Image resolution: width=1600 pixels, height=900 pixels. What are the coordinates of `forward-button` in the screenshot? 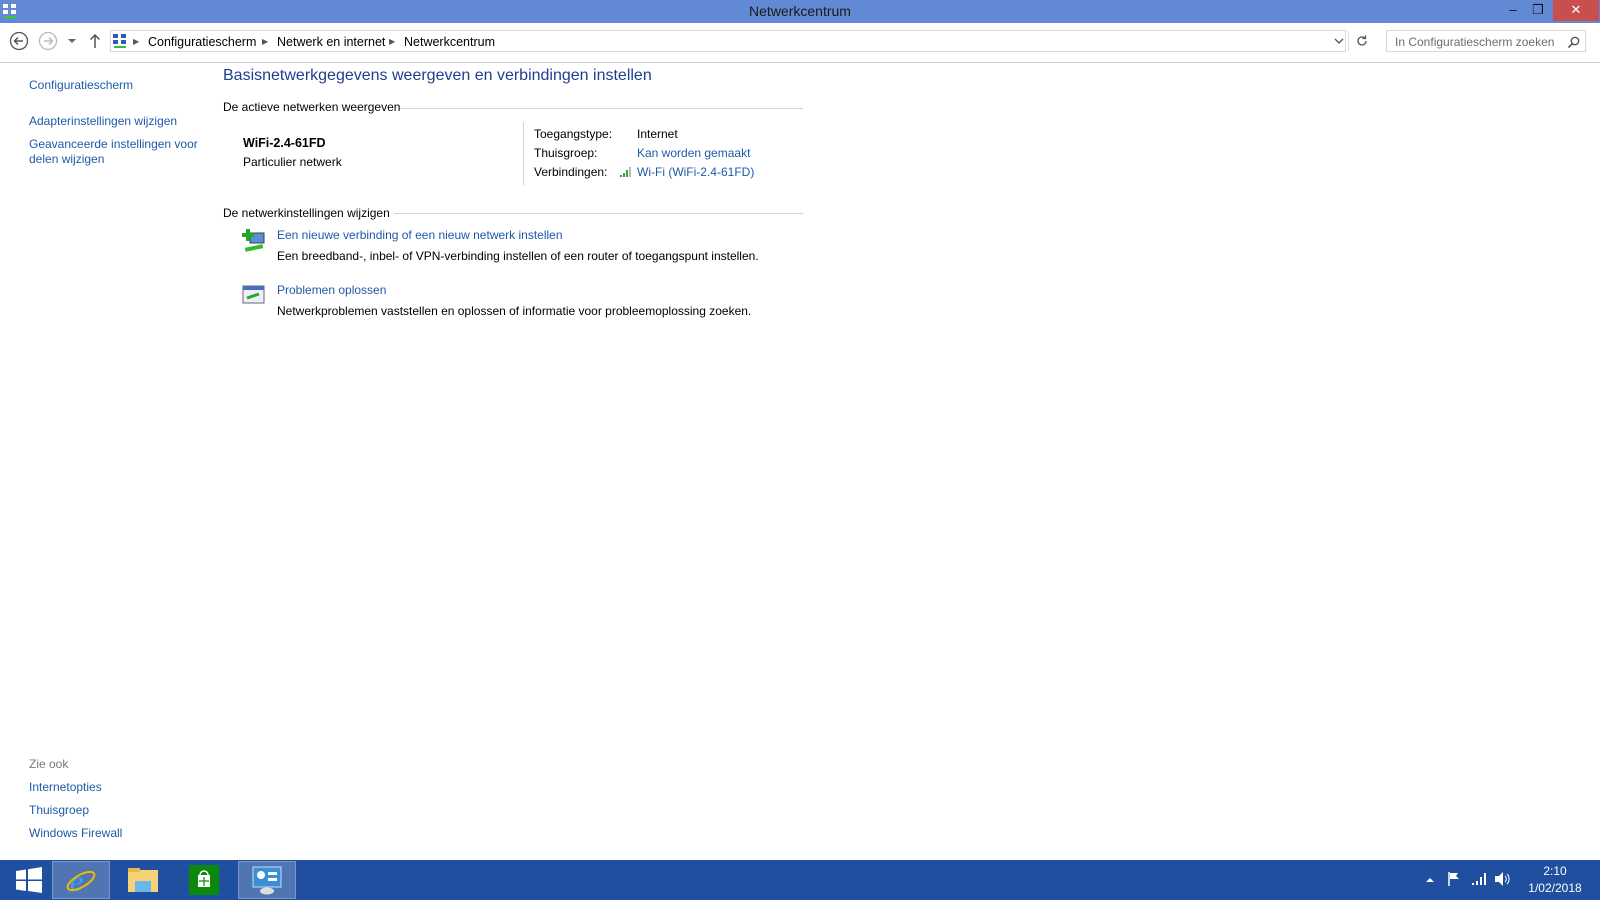 It's located at (48, 41).